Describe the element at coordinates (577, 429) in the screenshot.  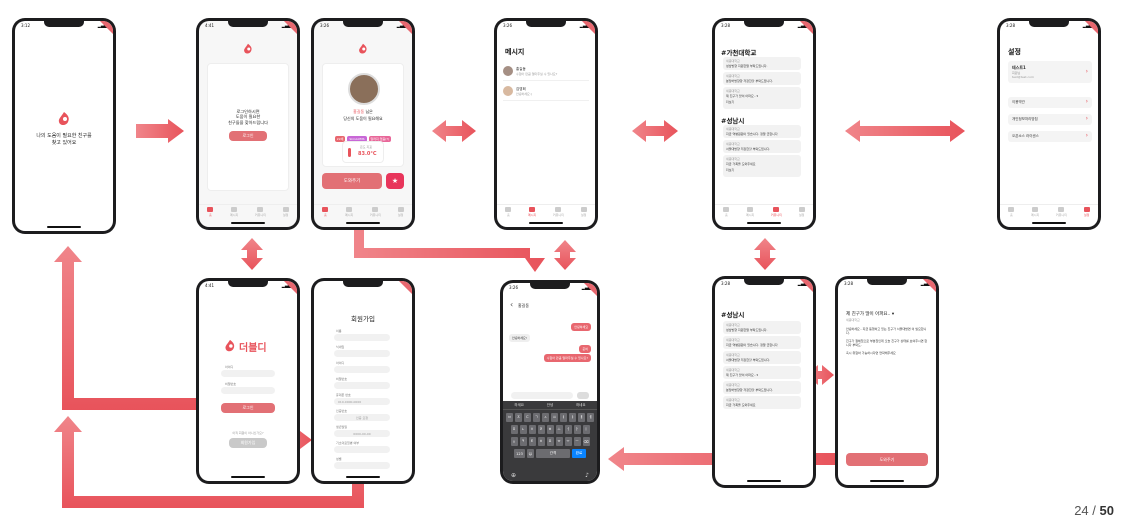
I see `key: ㅏ` at that location.